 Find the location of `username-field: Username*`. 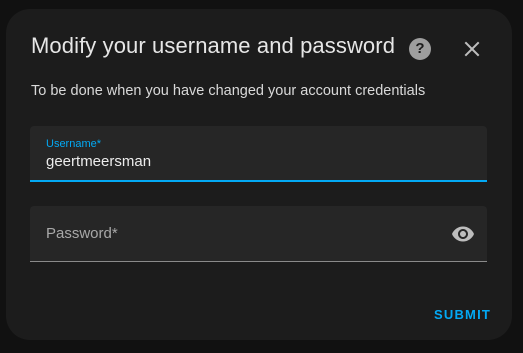

username-field: Username* is located at coordinates (258, 154).